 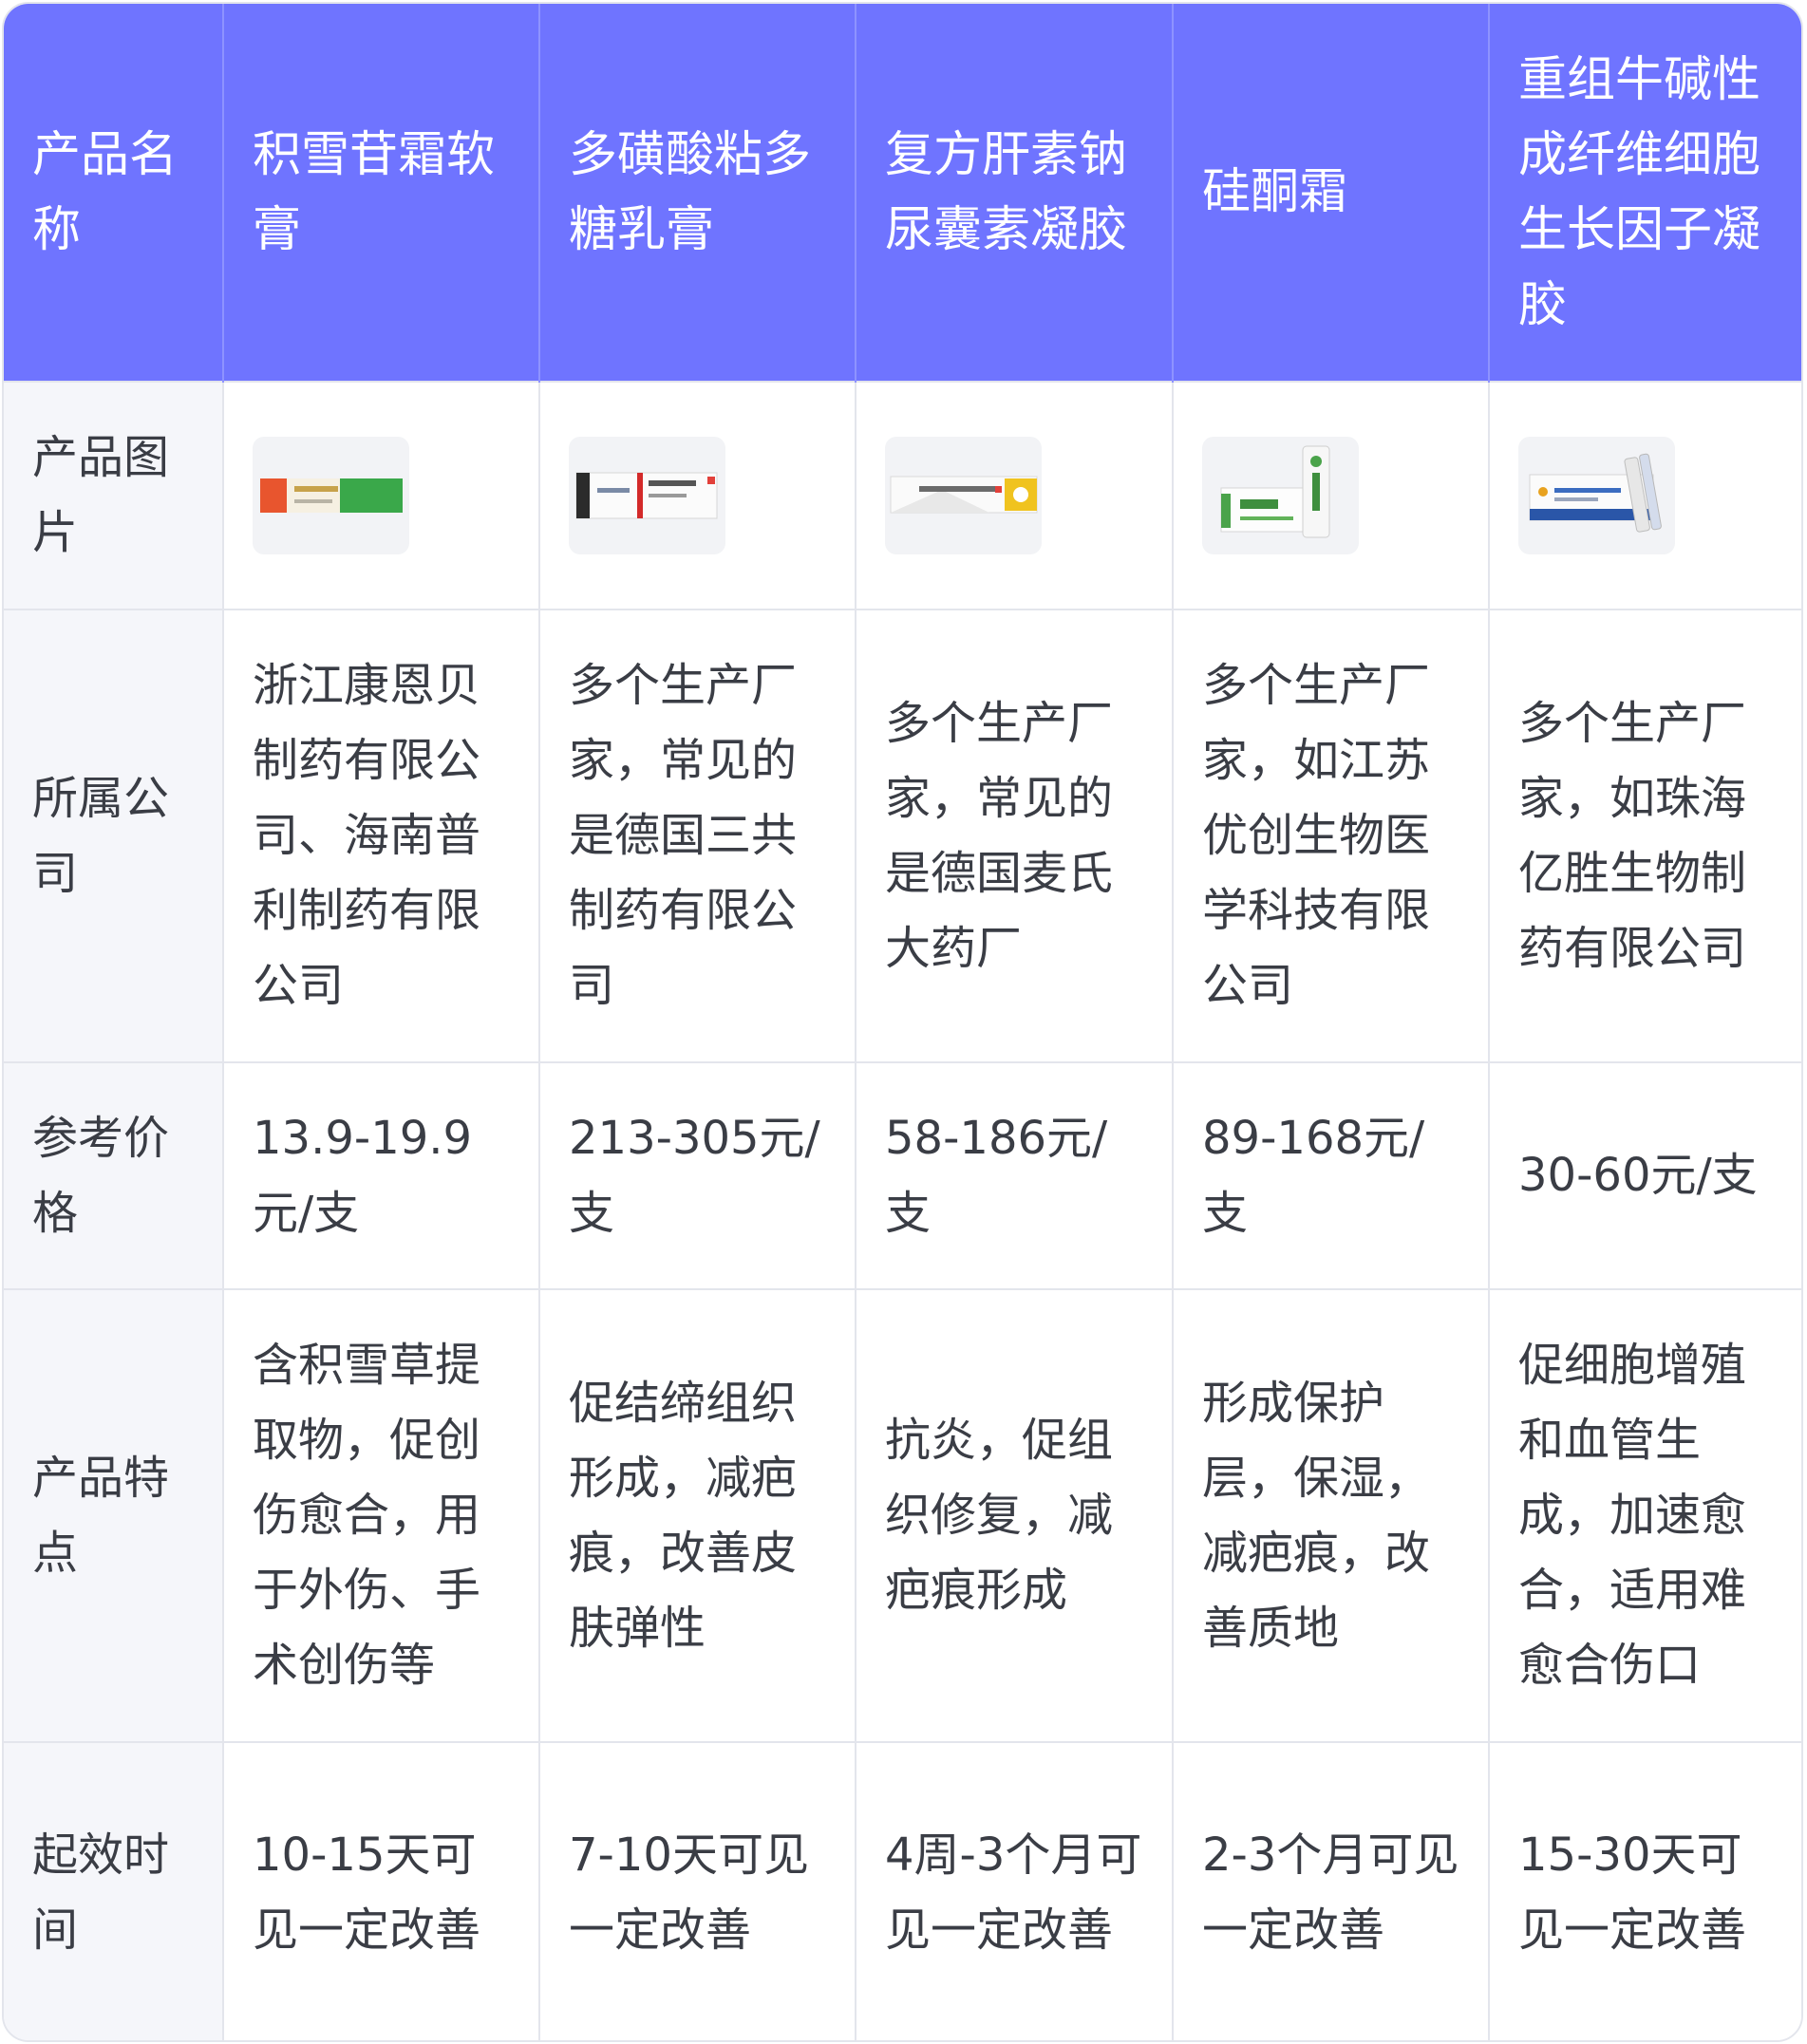 I want to click on table-cell: 213-305元/支, so click(x=698, y=1175).